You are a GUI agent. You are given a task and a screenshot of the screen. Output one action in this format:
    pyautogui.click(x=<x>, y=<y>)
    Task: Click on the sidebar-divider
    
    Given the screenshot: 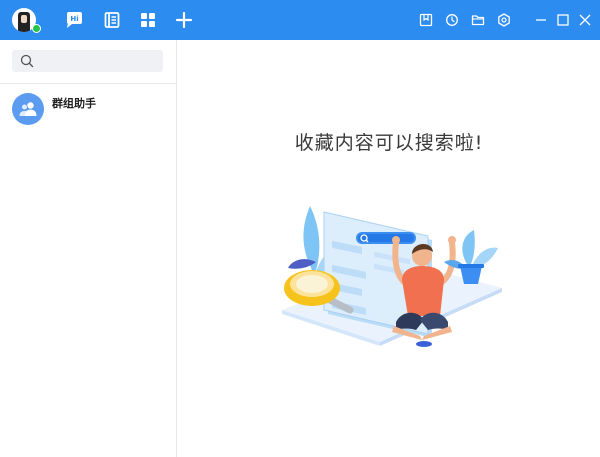 What is the action you would take?
    pyautogui.click(x=88, y=83)
    